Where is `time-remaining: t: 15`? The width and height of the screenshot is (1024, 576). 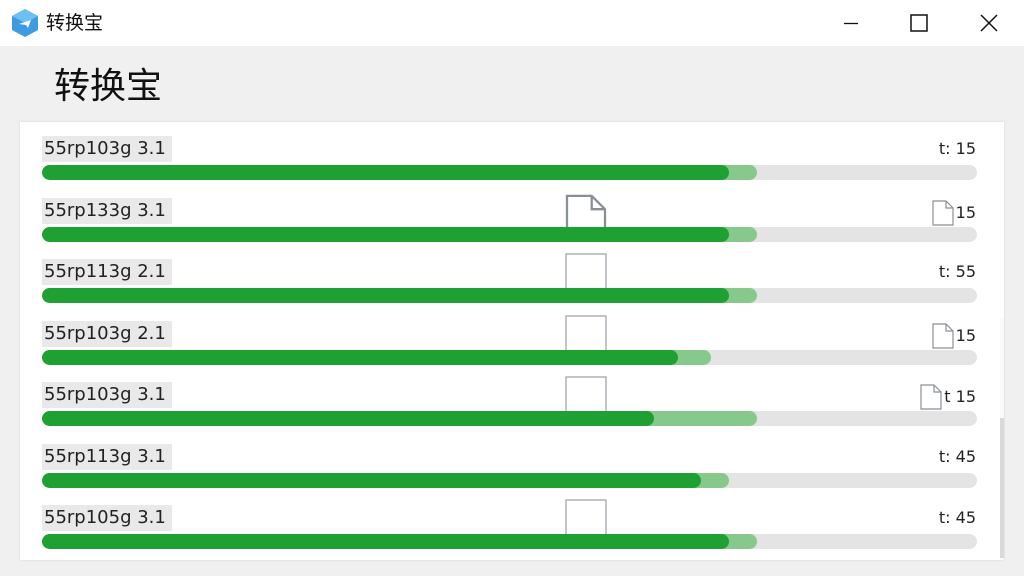 time-remaining: t: 15 is located at coordinates (957, 149).